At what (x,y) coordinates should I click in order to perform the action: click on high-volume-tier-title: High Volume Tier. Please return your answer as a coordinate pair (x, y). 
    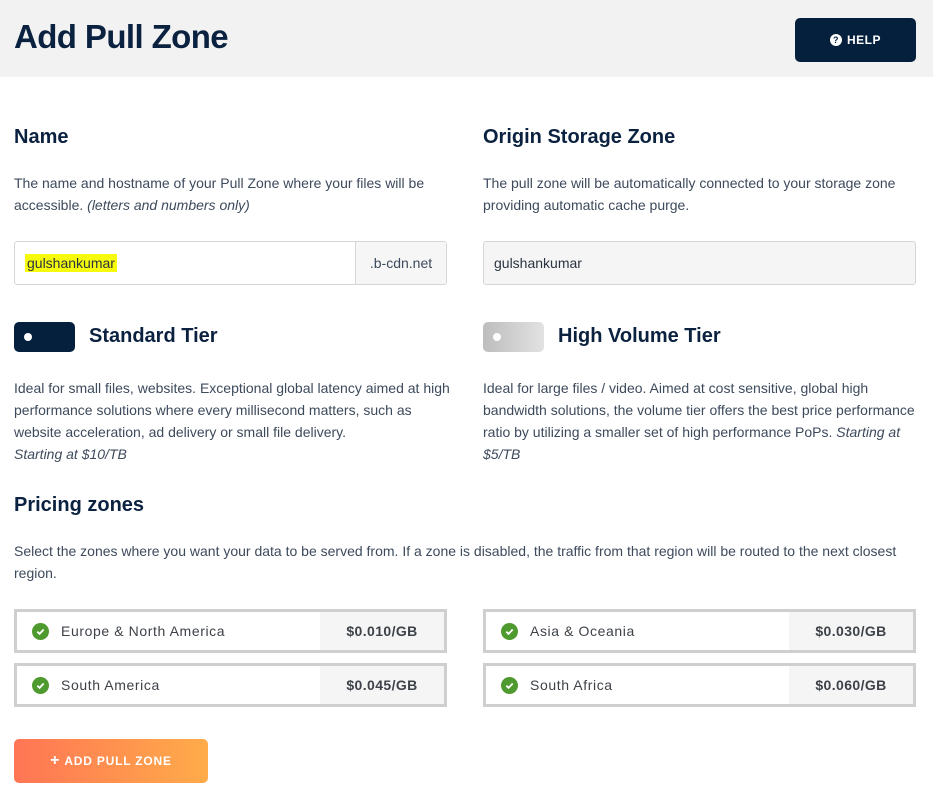
    Looking at the image, I should click on (639, 336).